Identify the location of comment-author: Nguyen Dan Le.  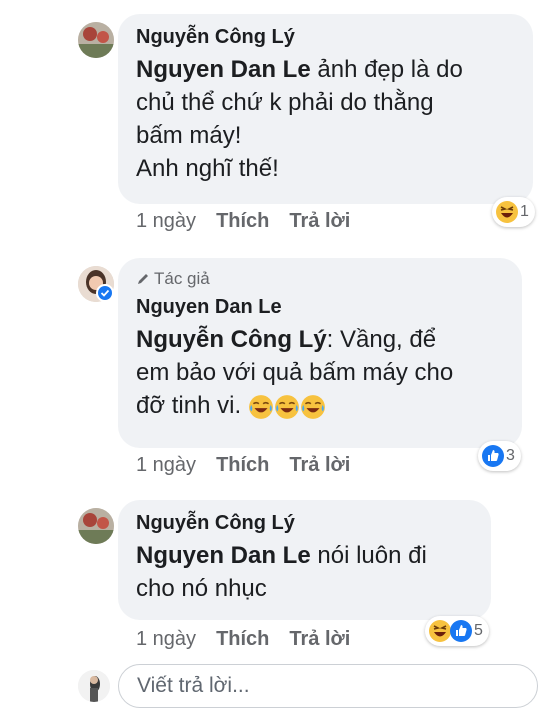
(321, 307).